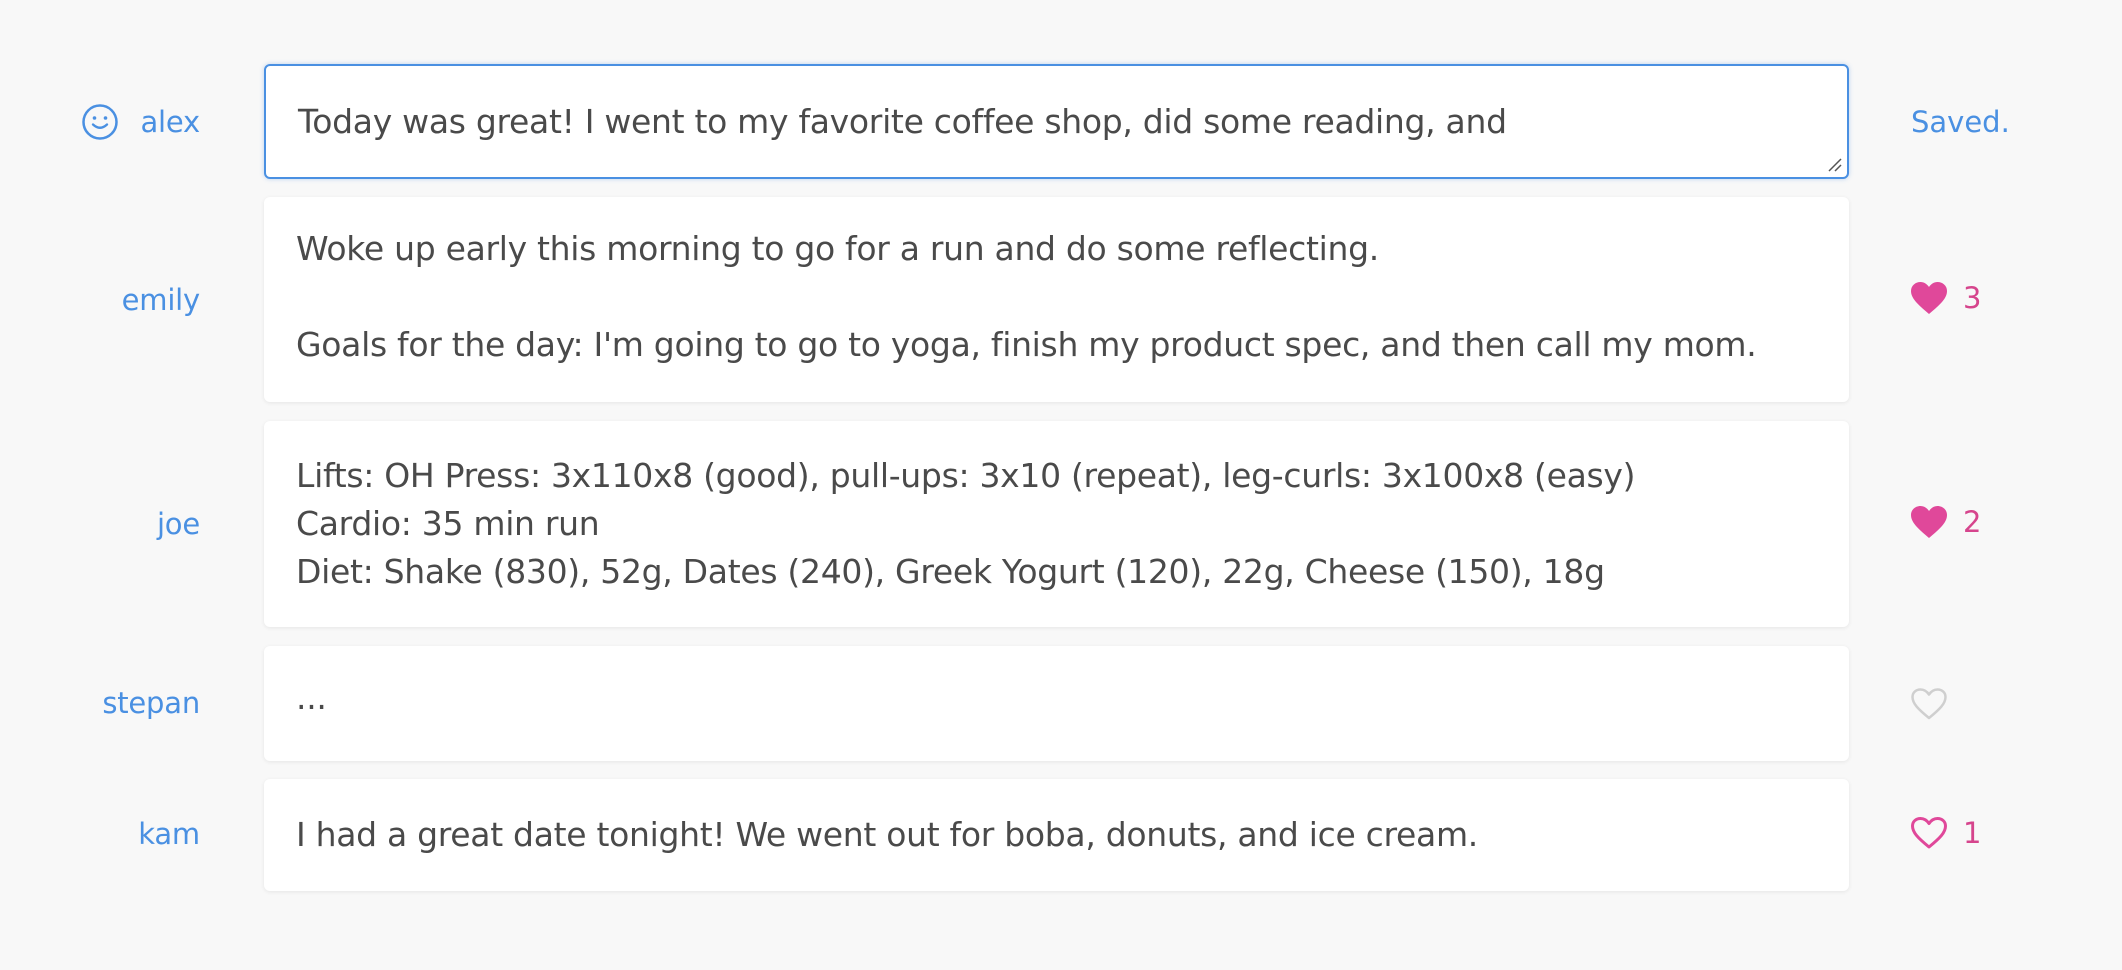 The image size is (2122, 970). I want to click on like-count: 3, so click(1972, 298).